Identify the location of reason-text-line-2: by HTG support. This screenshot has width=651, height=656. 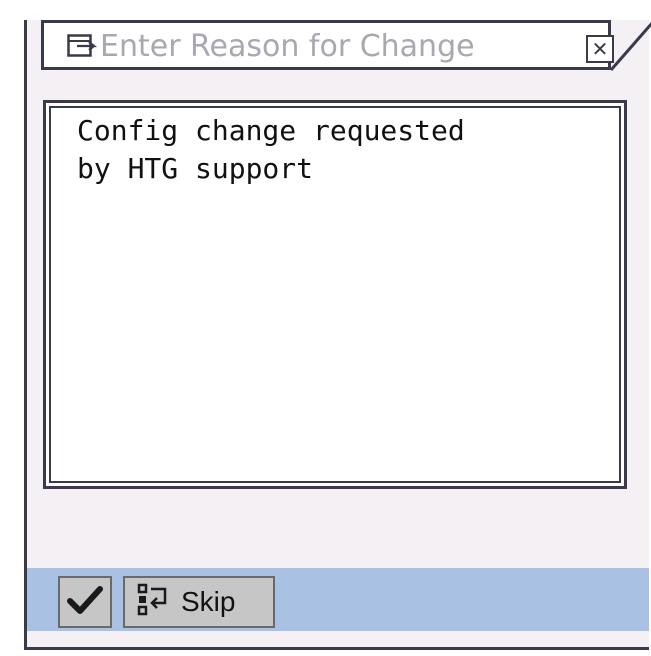
(195, 168).